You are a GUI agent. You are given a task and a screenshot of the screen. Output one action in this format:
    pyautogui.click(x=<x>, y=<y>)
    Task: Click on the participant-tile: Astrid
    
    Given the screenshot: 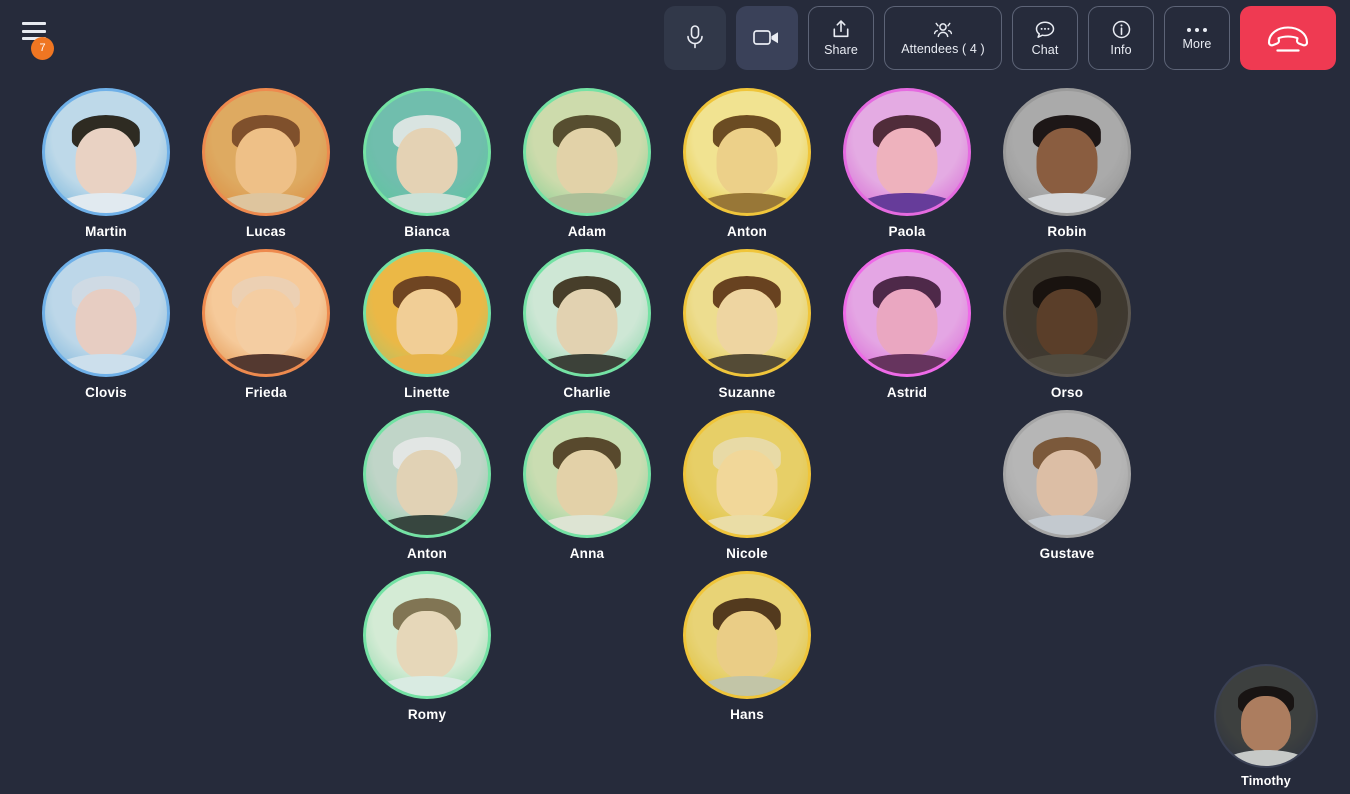 What is the action you would take?
    pyautogui.click(x=907, y=325)
    